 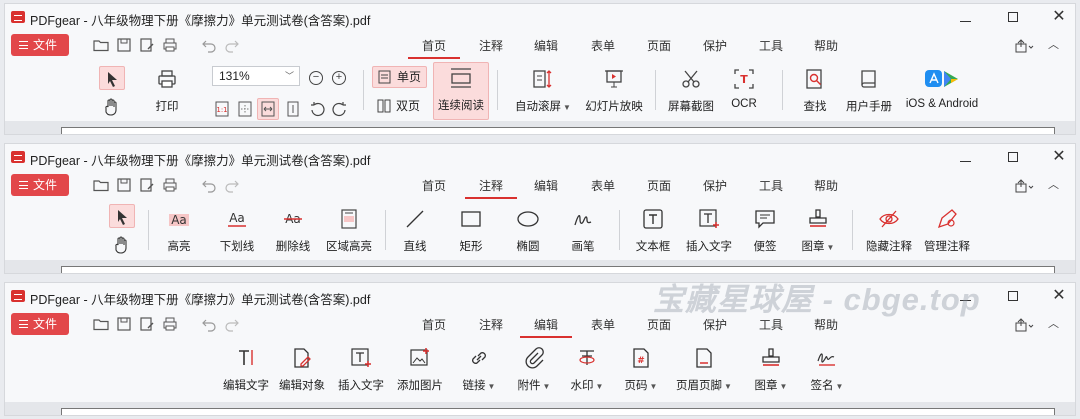 I want to click on sticky-note-button: 便签, so click(x=765, y=231).